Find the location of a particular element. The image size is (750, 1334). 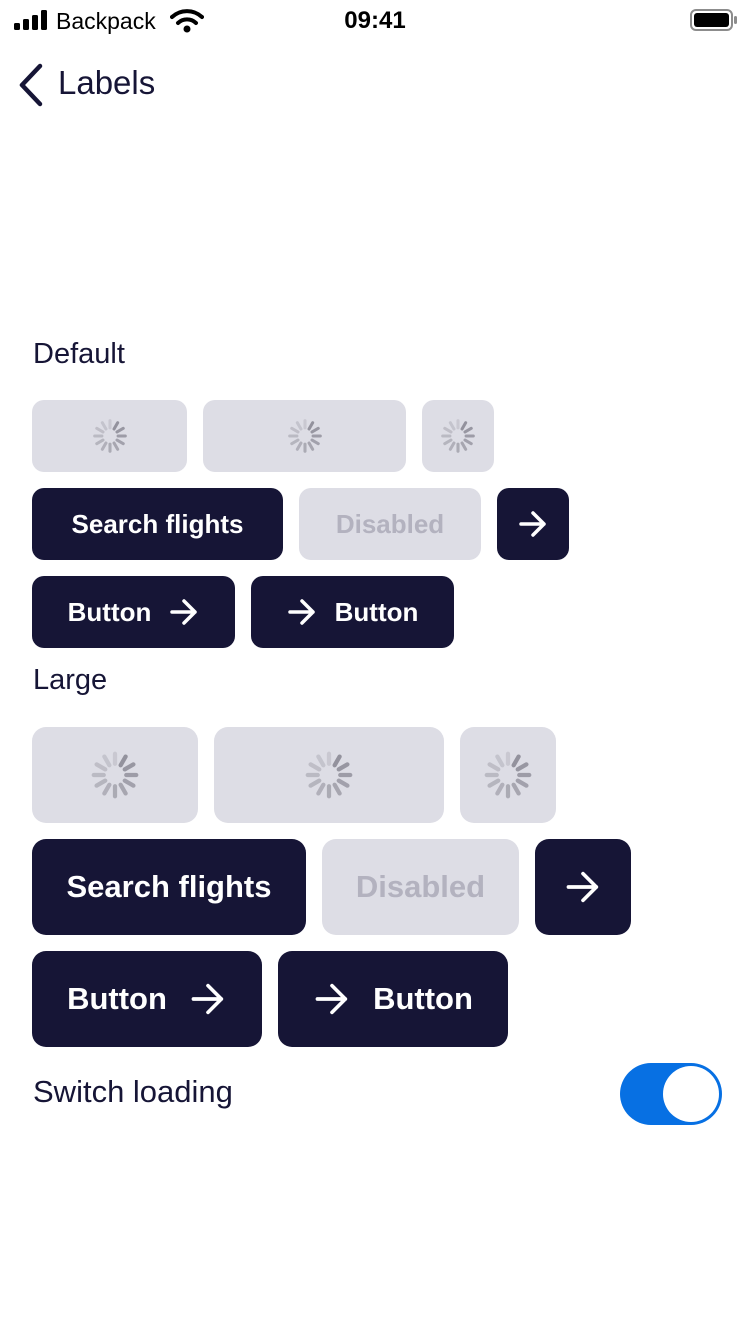

disabled-button: Disabled is located at coordinates (390, 524).